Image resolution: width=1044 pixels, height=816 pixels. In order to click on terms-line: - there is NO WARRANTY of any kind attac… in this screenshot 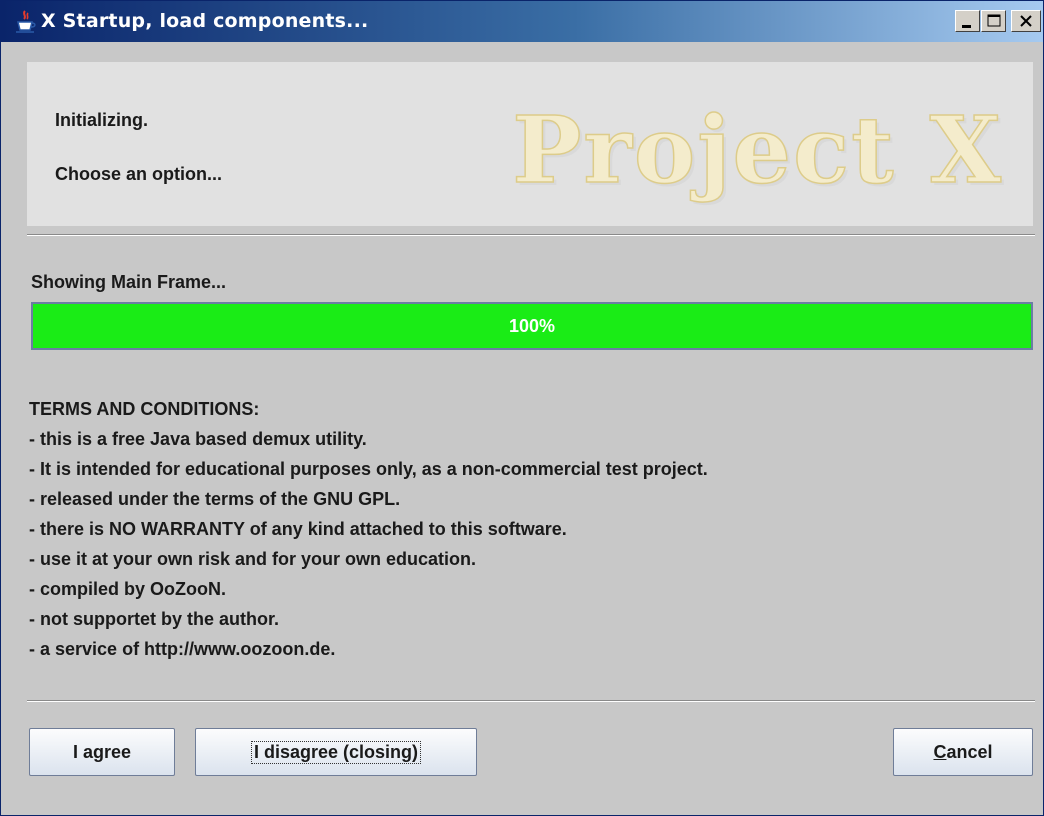, I will do `click(298, 529)`.